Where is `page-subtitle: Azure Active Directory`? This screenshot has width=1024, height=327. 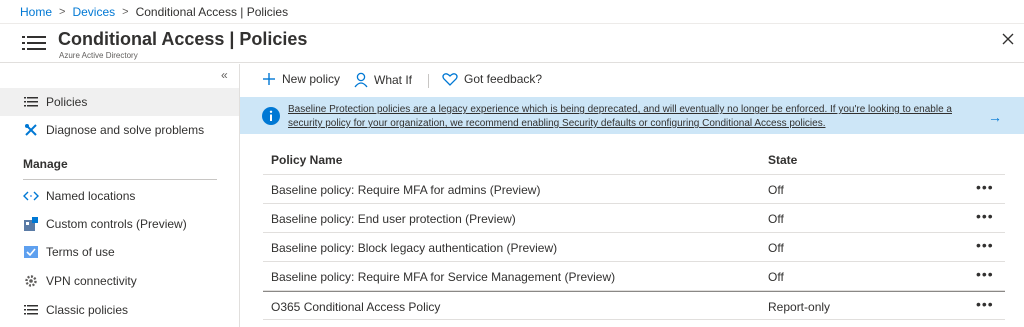 page-subtitle: Azure Active Directory is located at coordinates (98, 55).